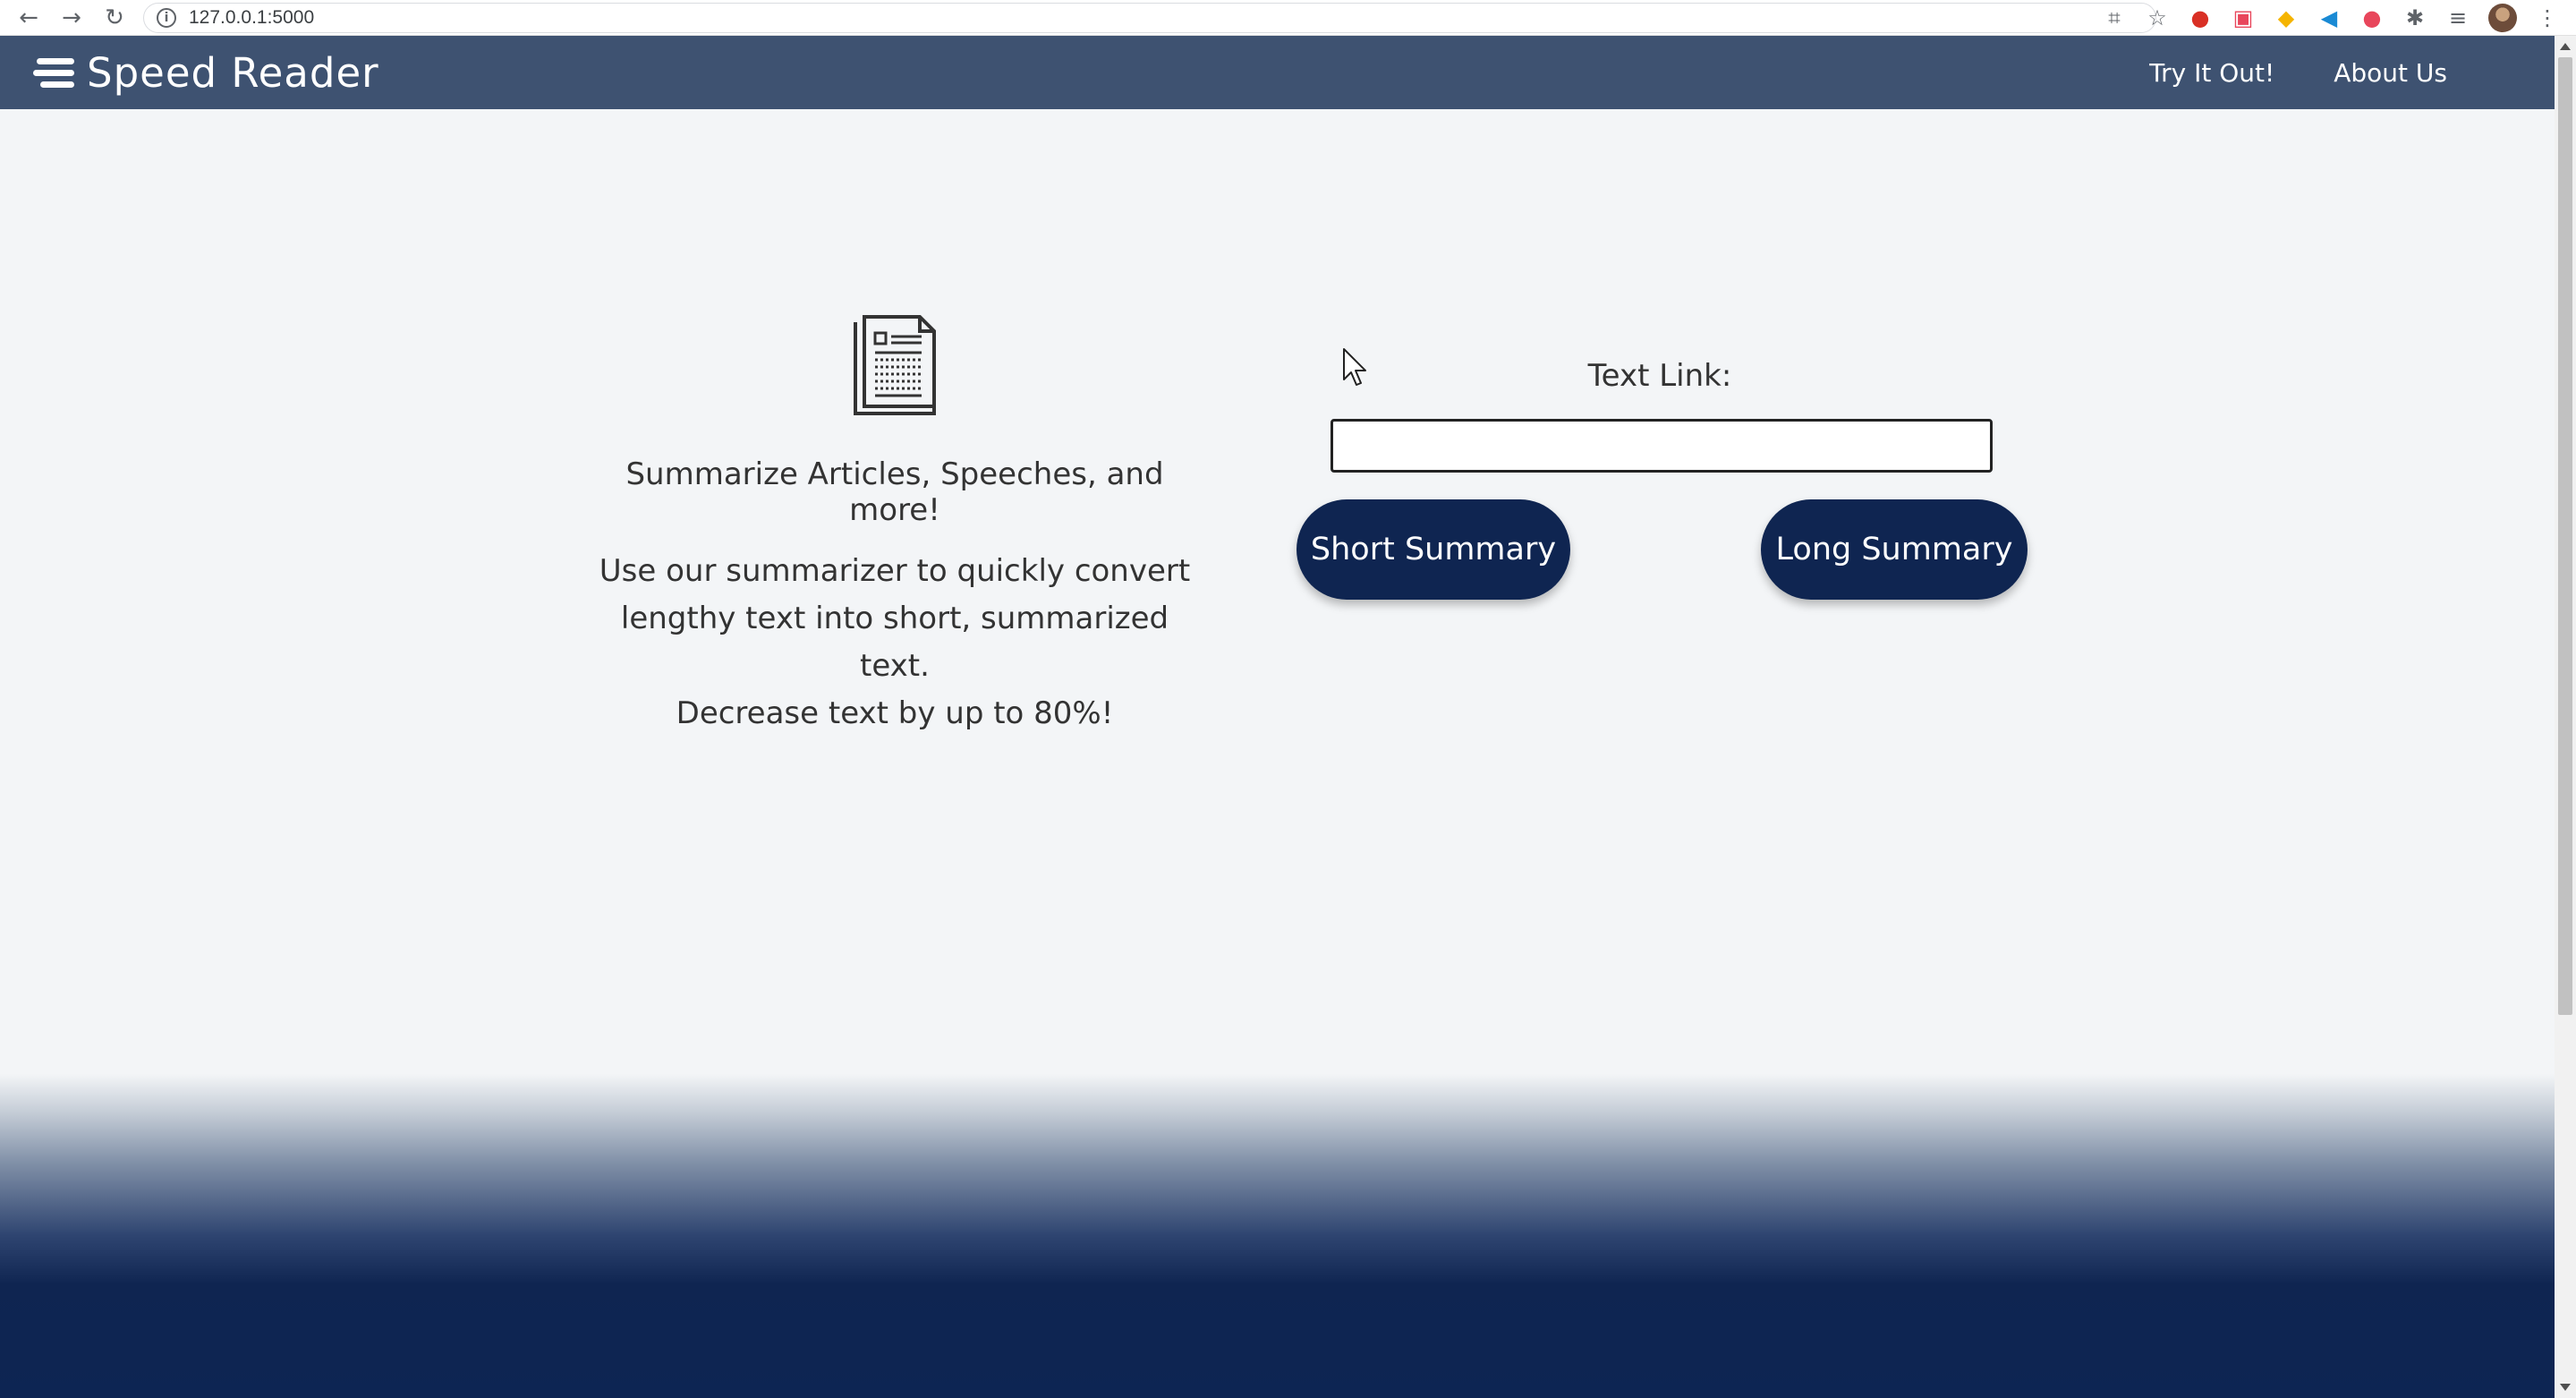  Describe the element at coordinates (2414, 18) in the screenshot. I see `puzzle-extensions-icon: ✱` at that location.